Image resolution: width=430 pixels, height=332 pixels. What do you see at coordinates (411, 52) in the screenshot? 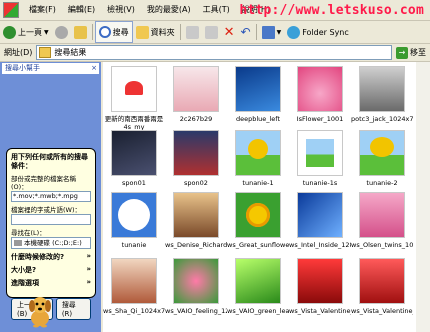
I see `go-button: → 移至` at bounding box center [411, 52].